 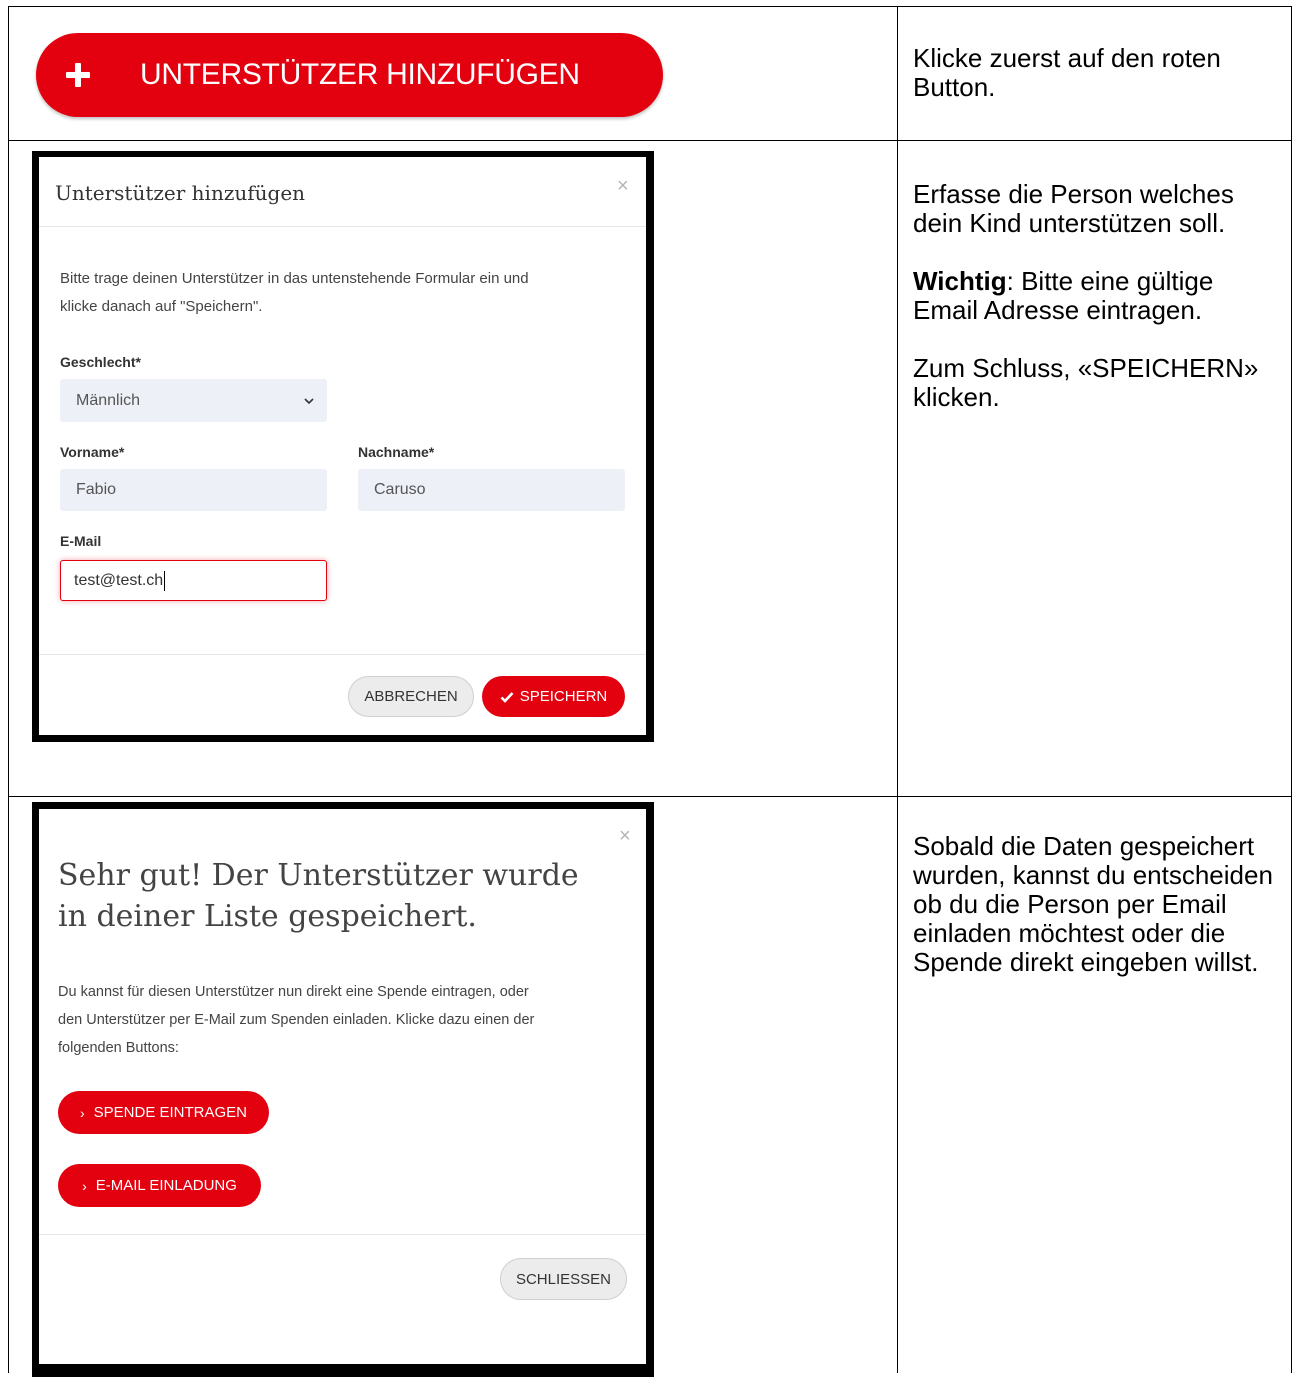 I want to click on add-donation-label: SPENDE EINTRAGEN, so click(x=170, y=1112).